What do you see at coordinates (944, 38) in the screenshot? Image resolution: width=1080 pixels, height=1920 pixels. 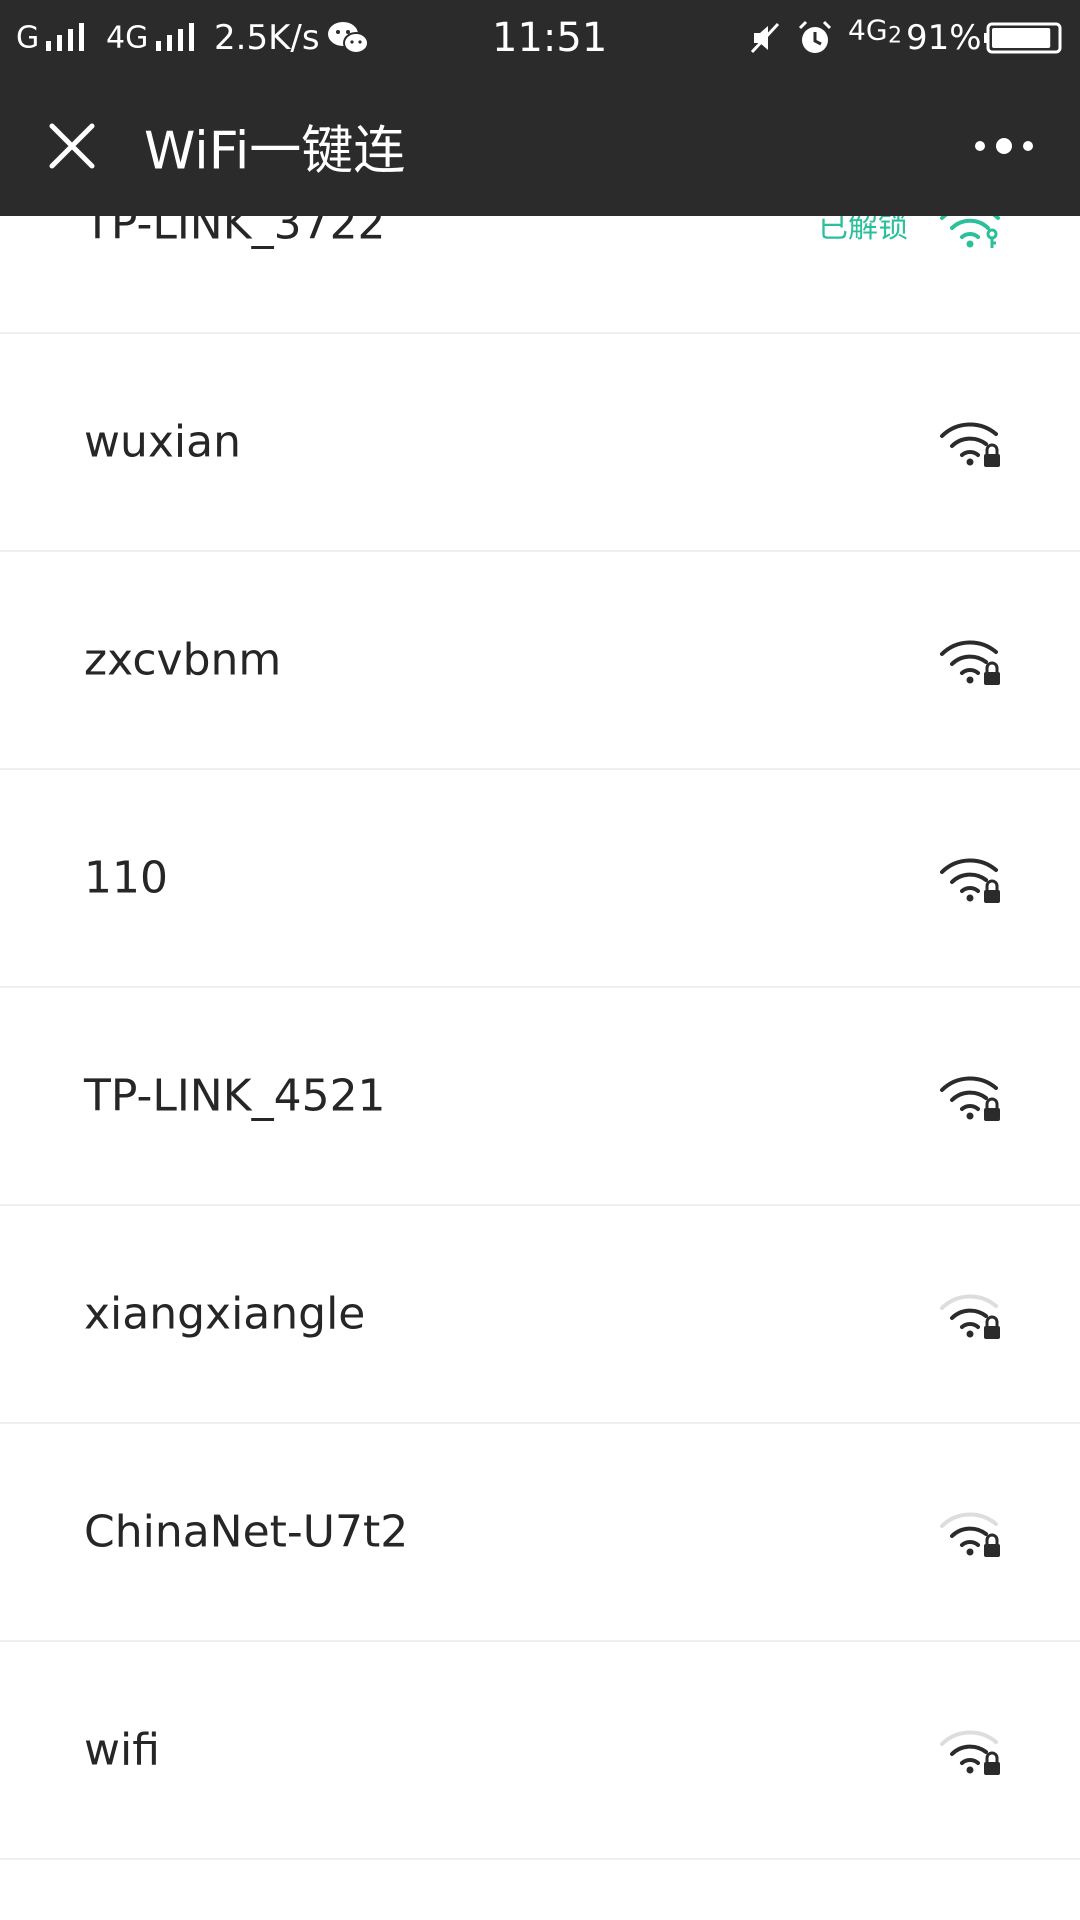 I see `battery-percent: 91%` at bounding box center [944, 38].